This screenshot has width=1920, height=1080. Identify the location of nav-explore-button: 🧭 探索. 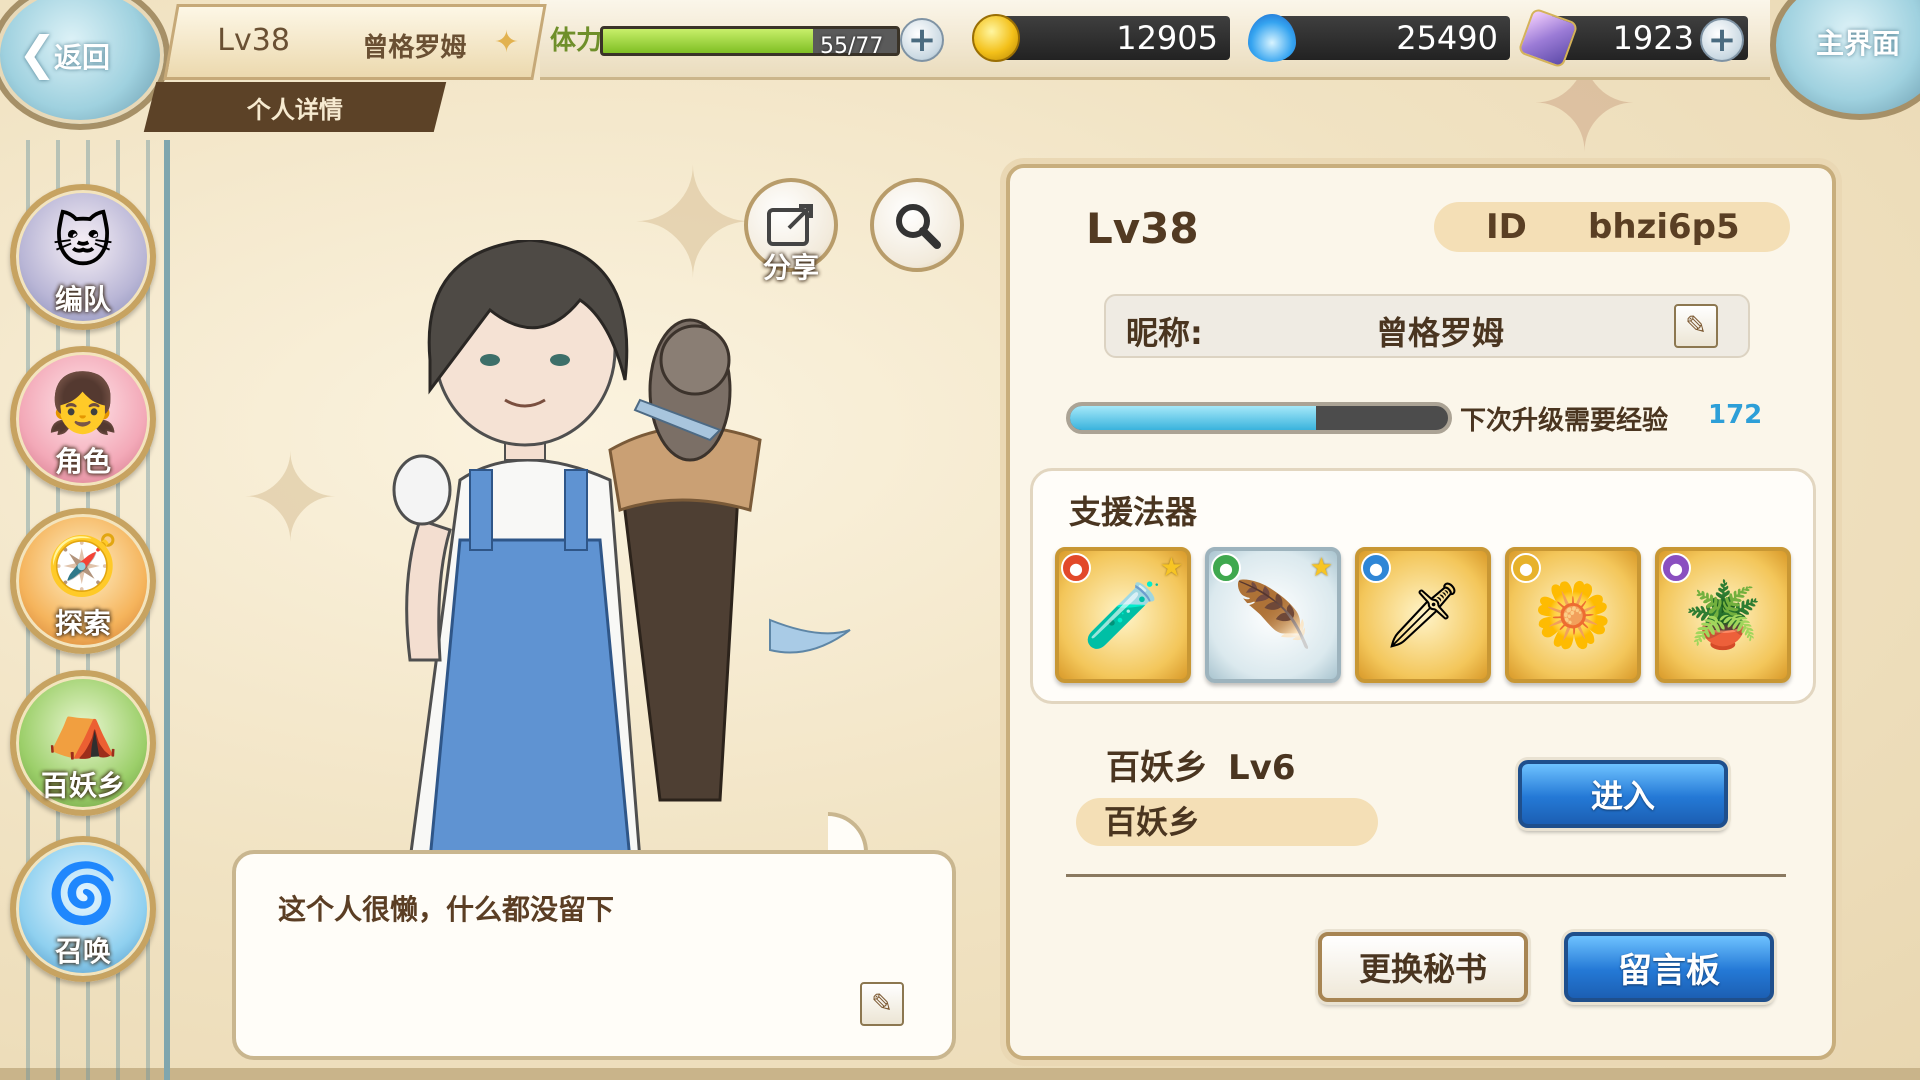
(83, 581).